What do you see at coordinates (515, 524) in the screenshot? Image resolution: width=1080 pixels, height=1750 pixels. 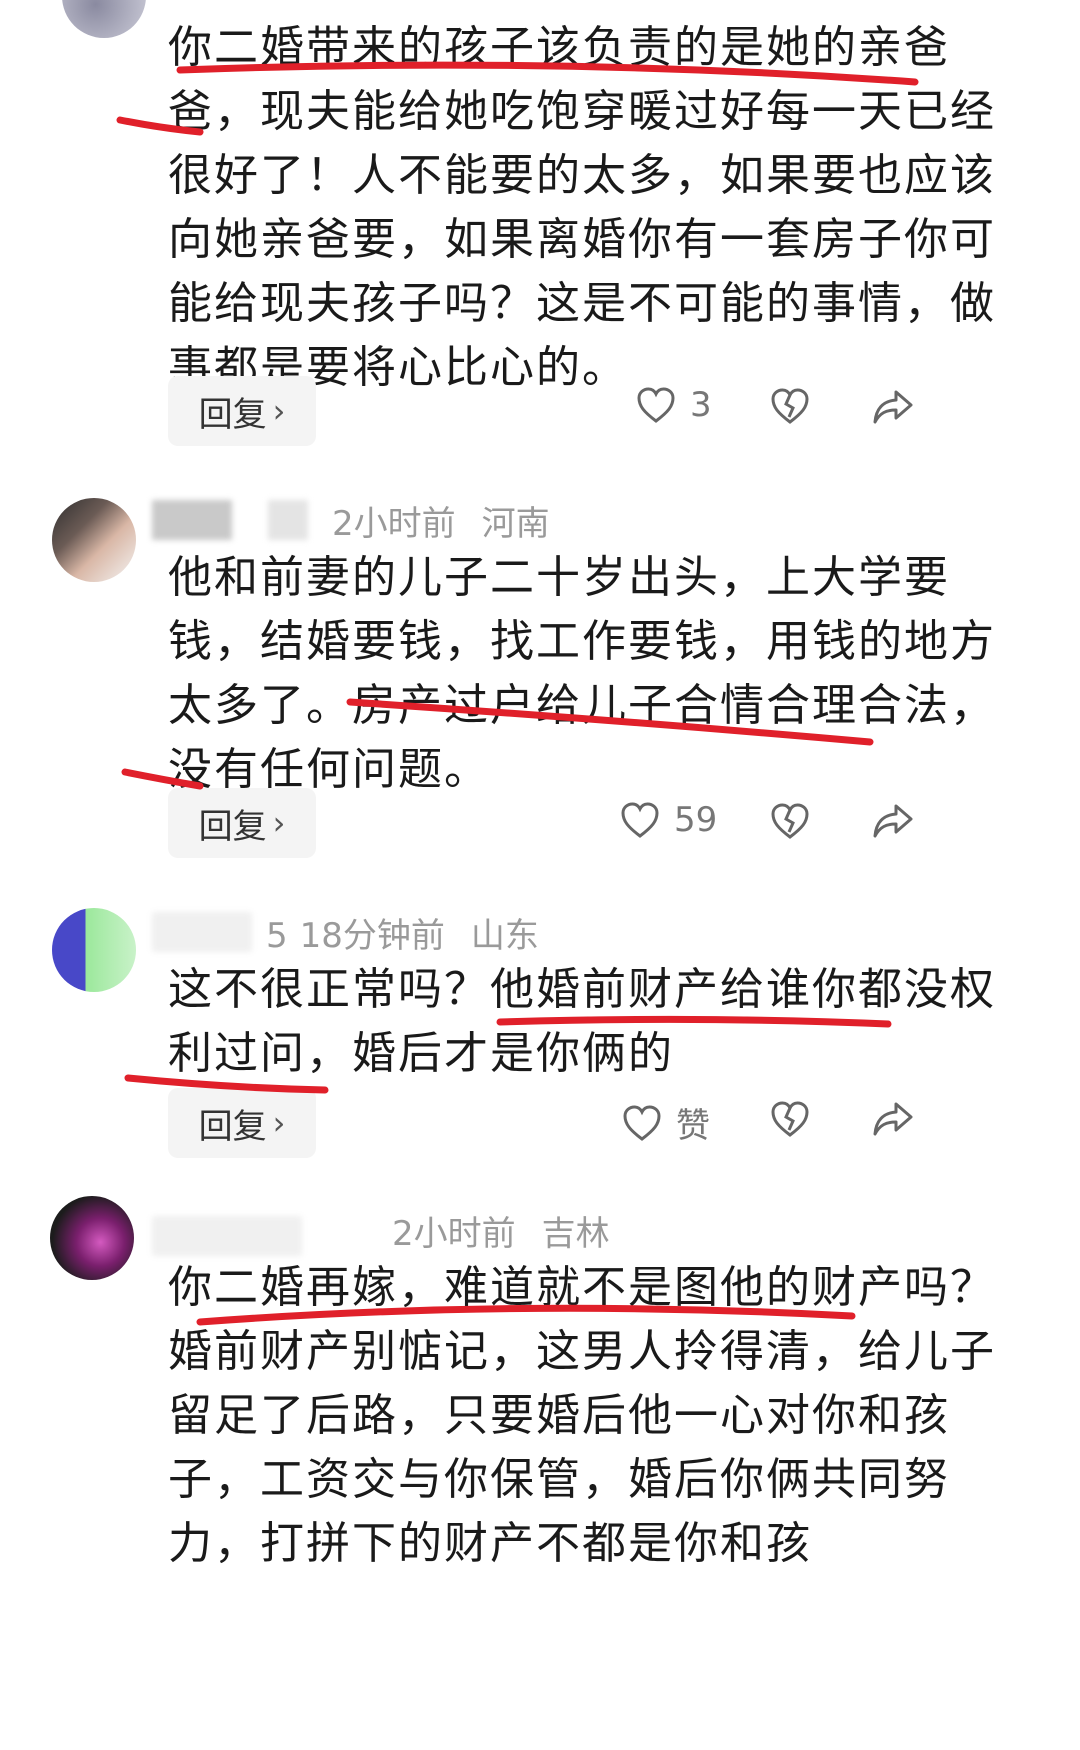 I see `comment-location: 河南` at bounding box center [515, 524].